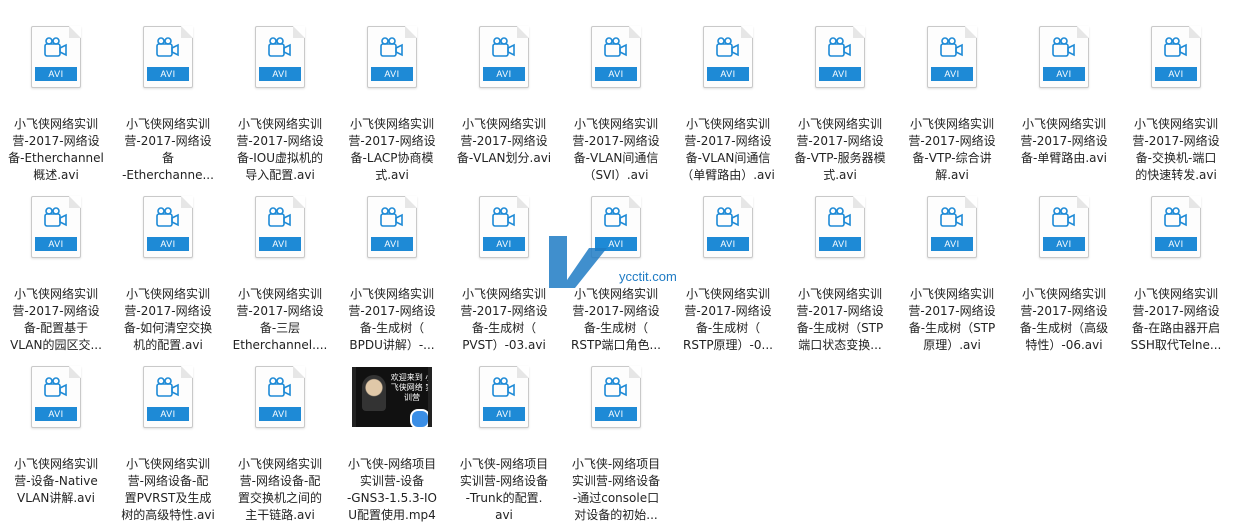  I want to click on file-name: 小飞侠网络实训 营-2017-网络设 备-Etherchannel 概述.avi, so click(56, 150).